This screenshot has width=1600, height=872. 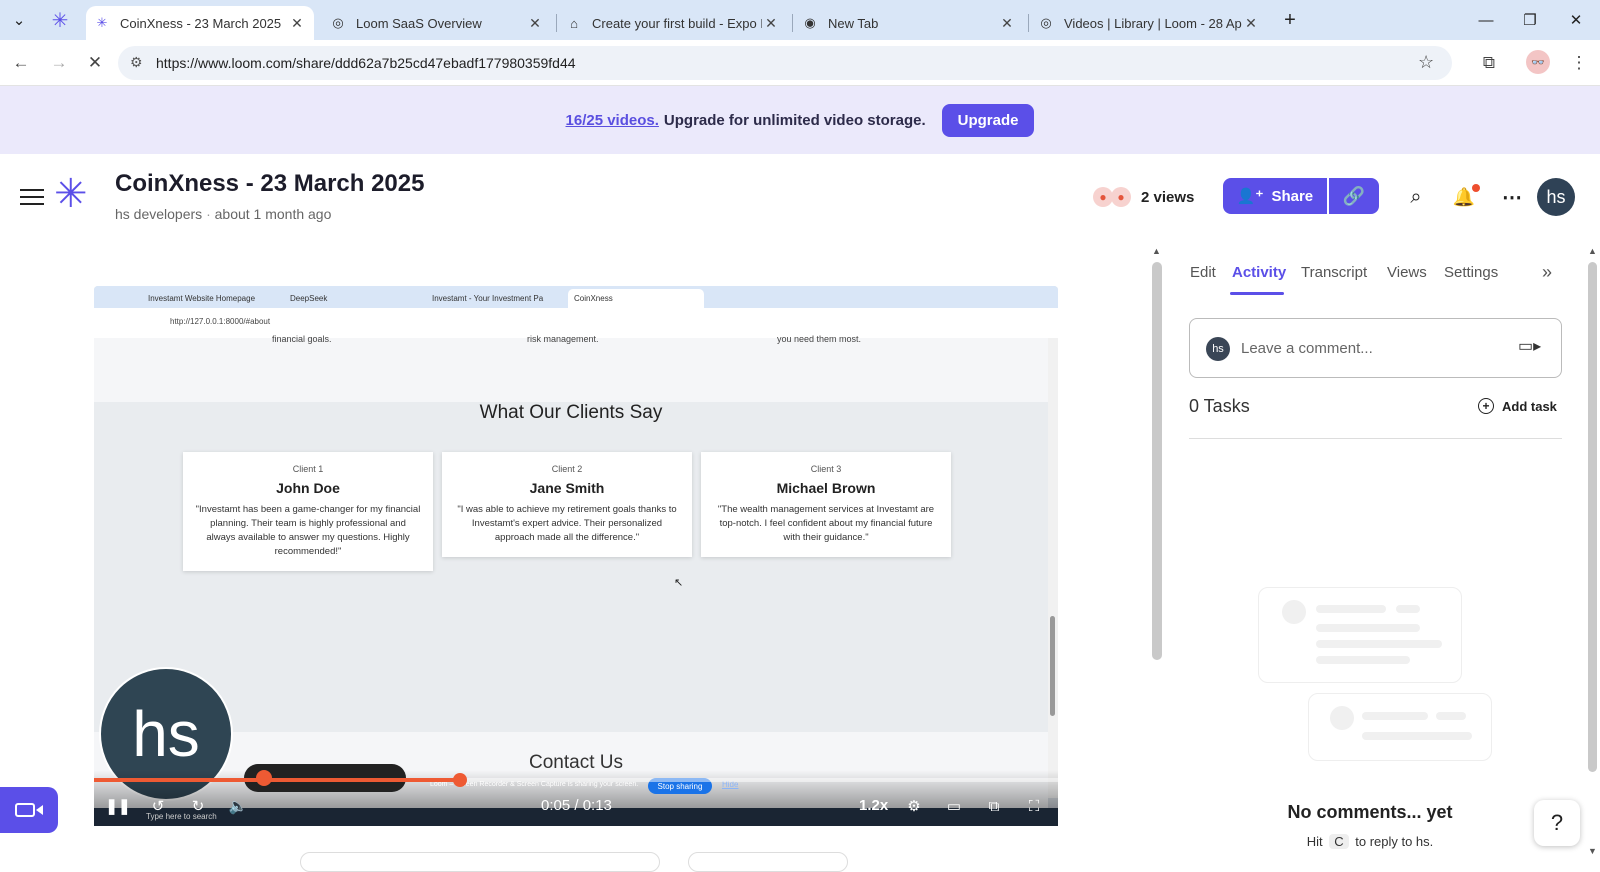 I want to click on tab-divider, so click(x=556, y=23).